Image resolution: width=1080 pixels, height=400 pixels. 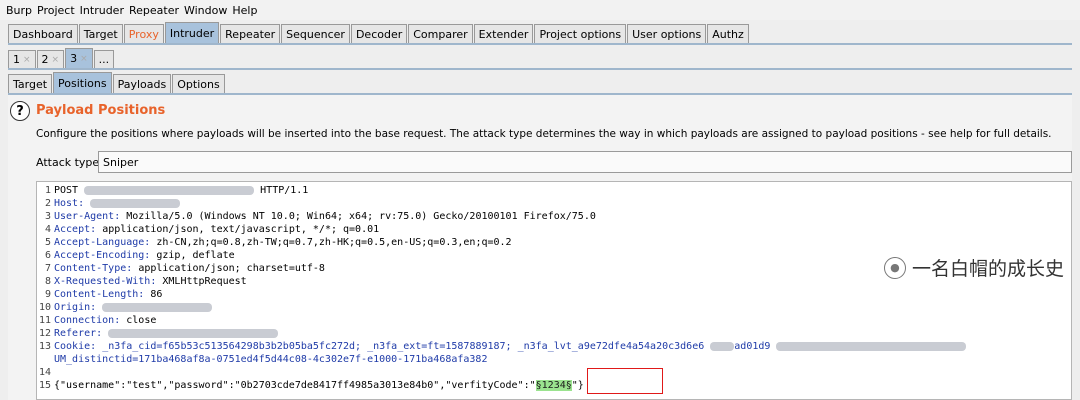 I want to click on request-body-suffix: "}, so click(x=577, y=385).